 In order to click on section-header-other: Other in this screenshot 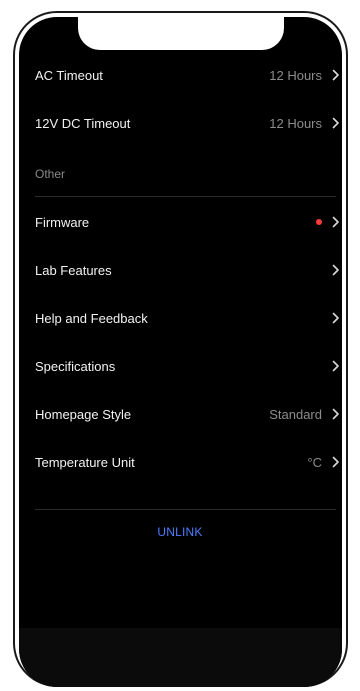, I will do `click(50, 174)`.